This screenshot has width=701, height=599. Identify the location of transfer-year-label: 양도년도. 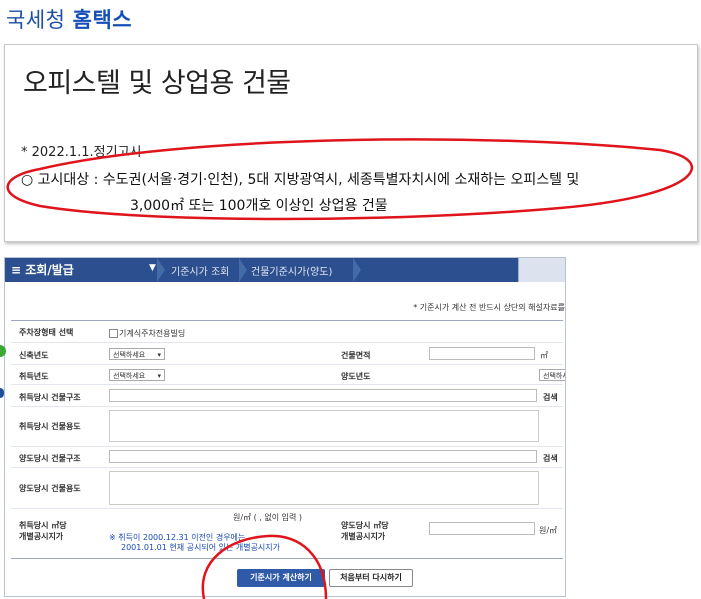
(356, 376).